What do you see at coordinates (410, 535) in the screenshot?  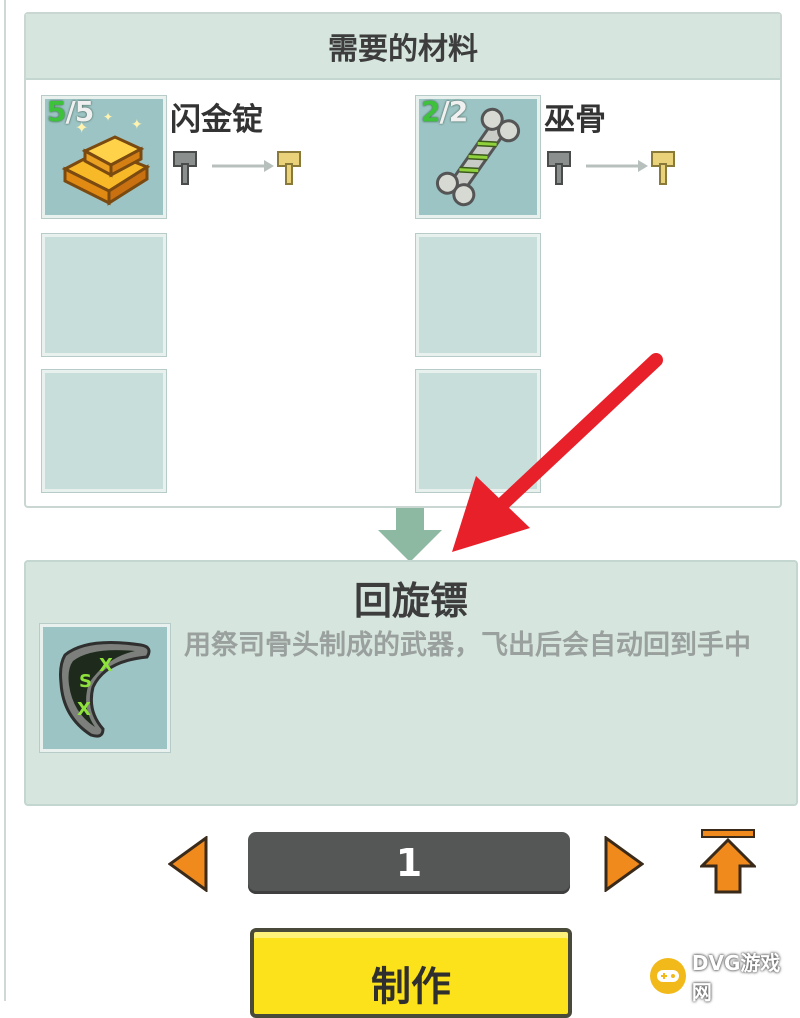 I see `down-arrow-icon` at bounding box center [410, 535].